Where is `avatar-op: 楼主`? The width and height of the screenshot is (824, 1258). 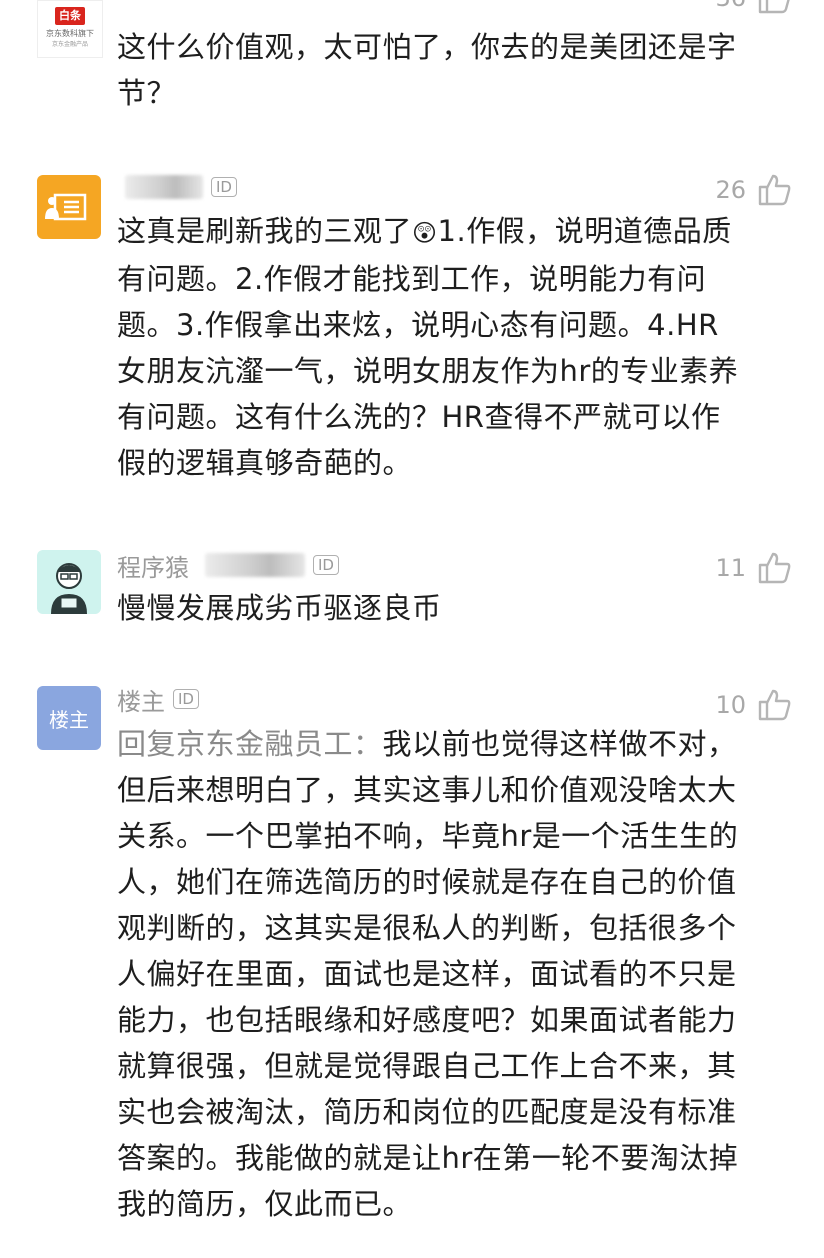 avatar-op: 楼主 is located at coordinates (69, 718).